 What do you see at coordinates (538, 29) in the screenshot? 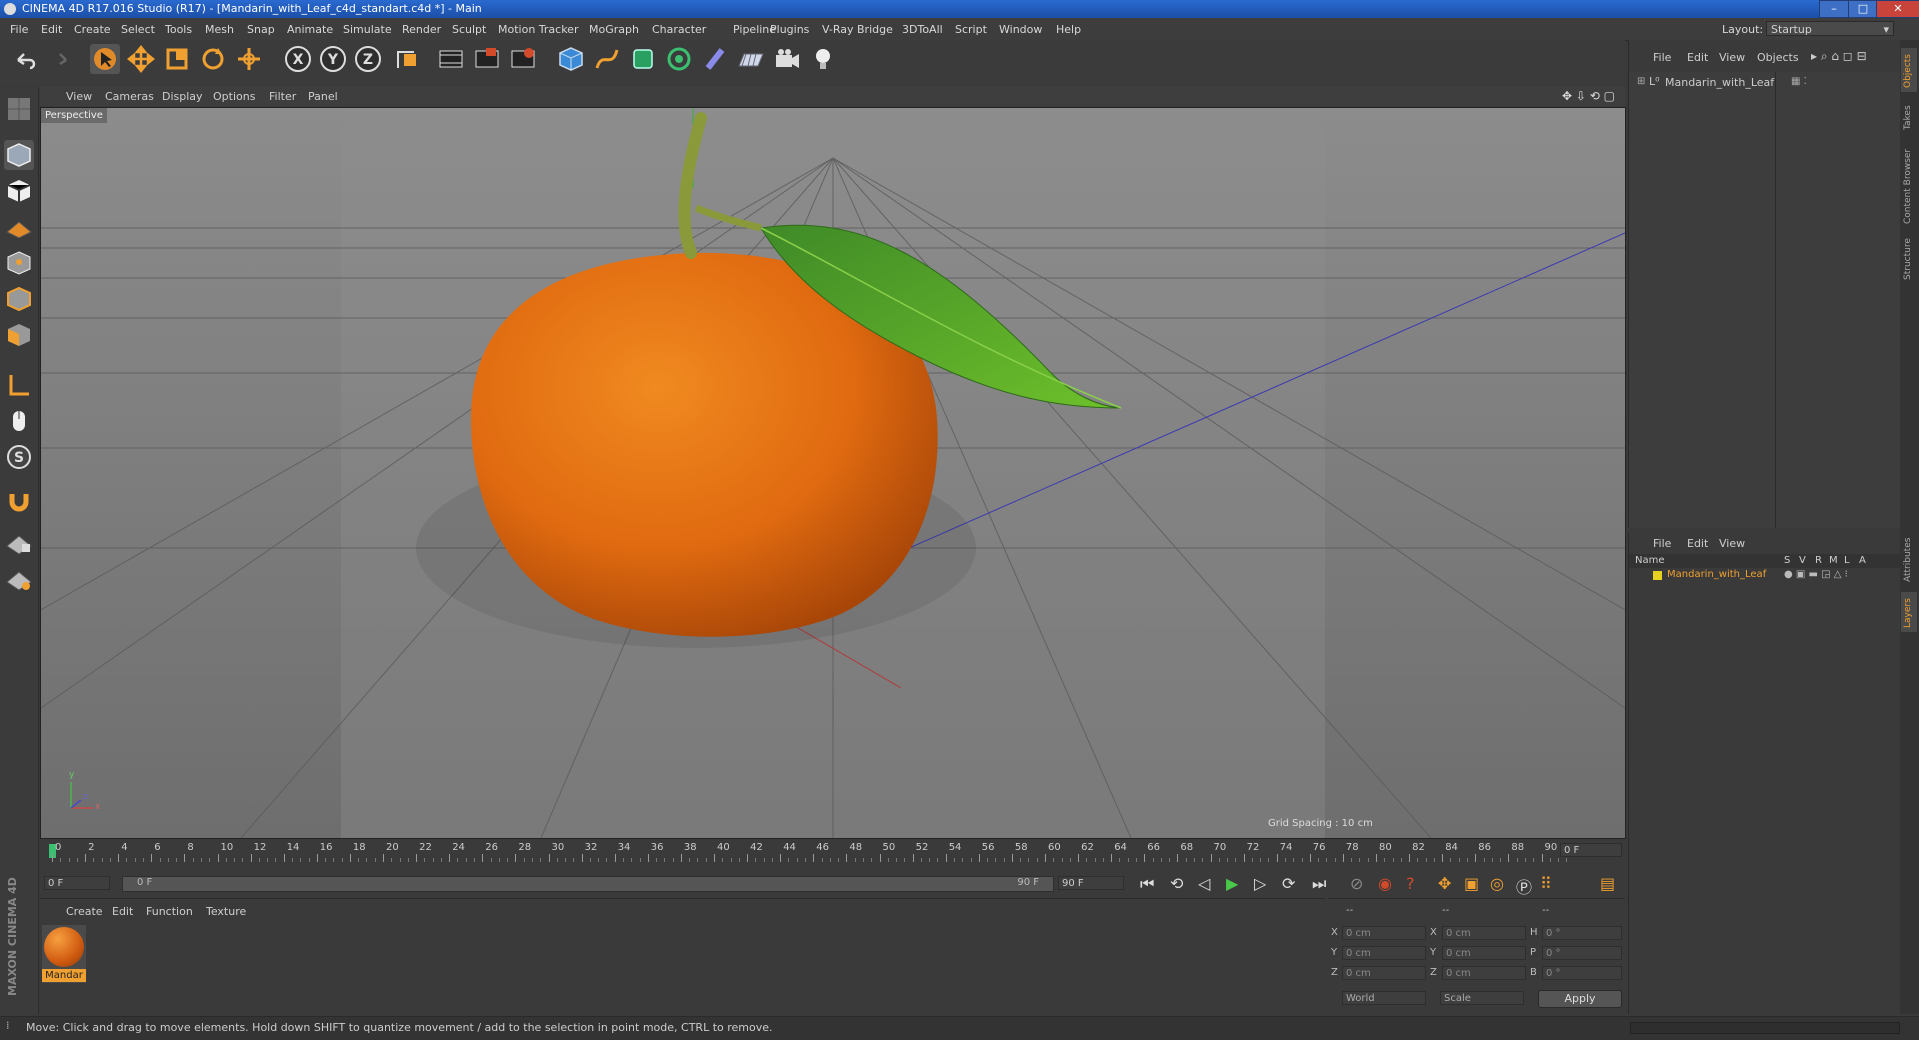
I see `menu-motion-tracker: Motion Tracker` at bounding box center [538, 29].